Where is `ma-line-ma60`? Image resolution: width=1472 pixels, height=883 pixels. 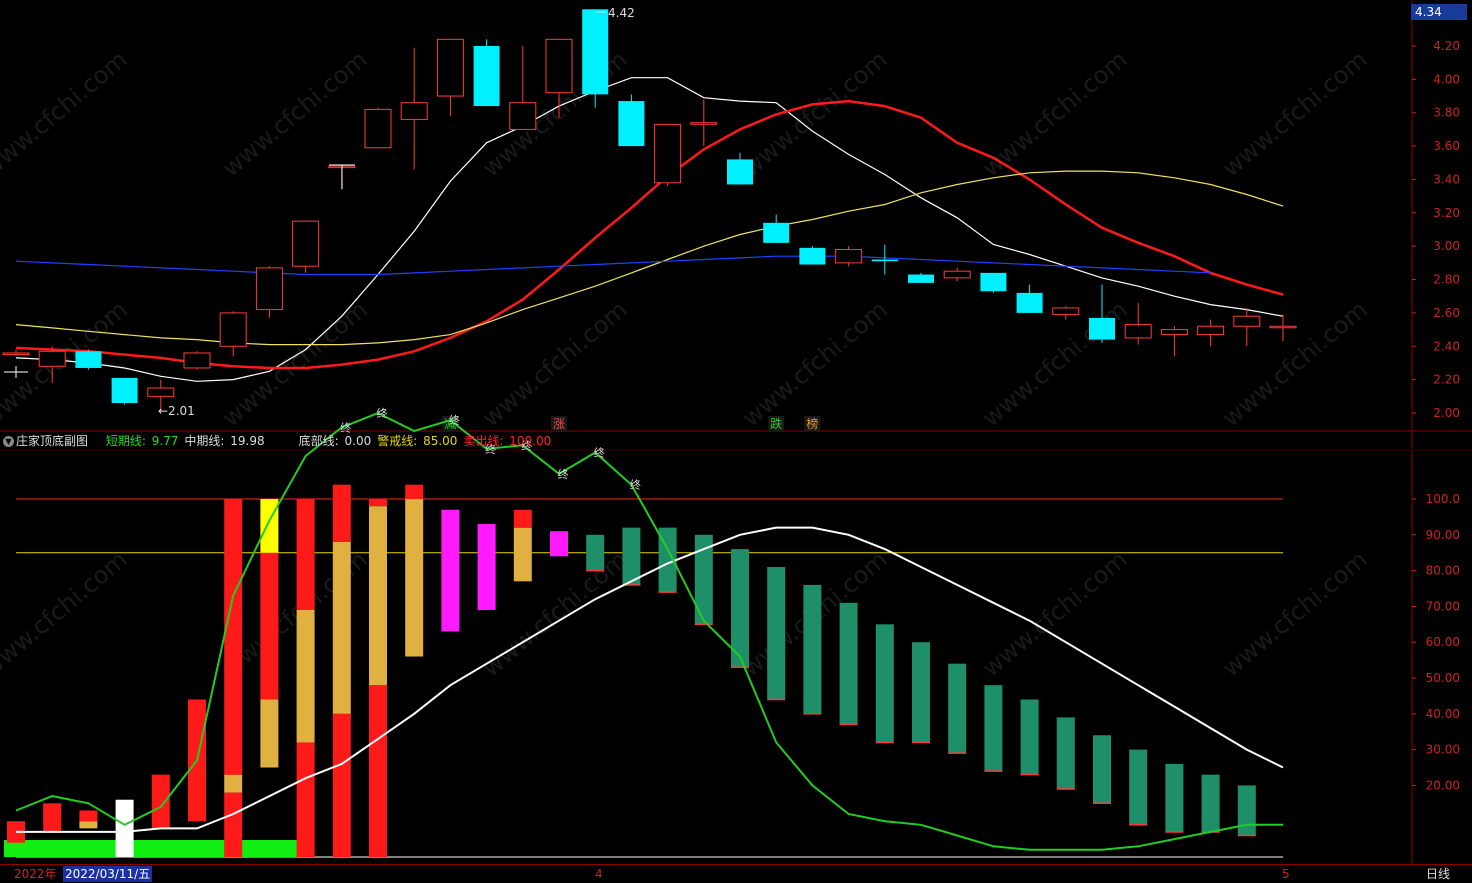
ma-line-ma60 is located at coordinates (613, 265).